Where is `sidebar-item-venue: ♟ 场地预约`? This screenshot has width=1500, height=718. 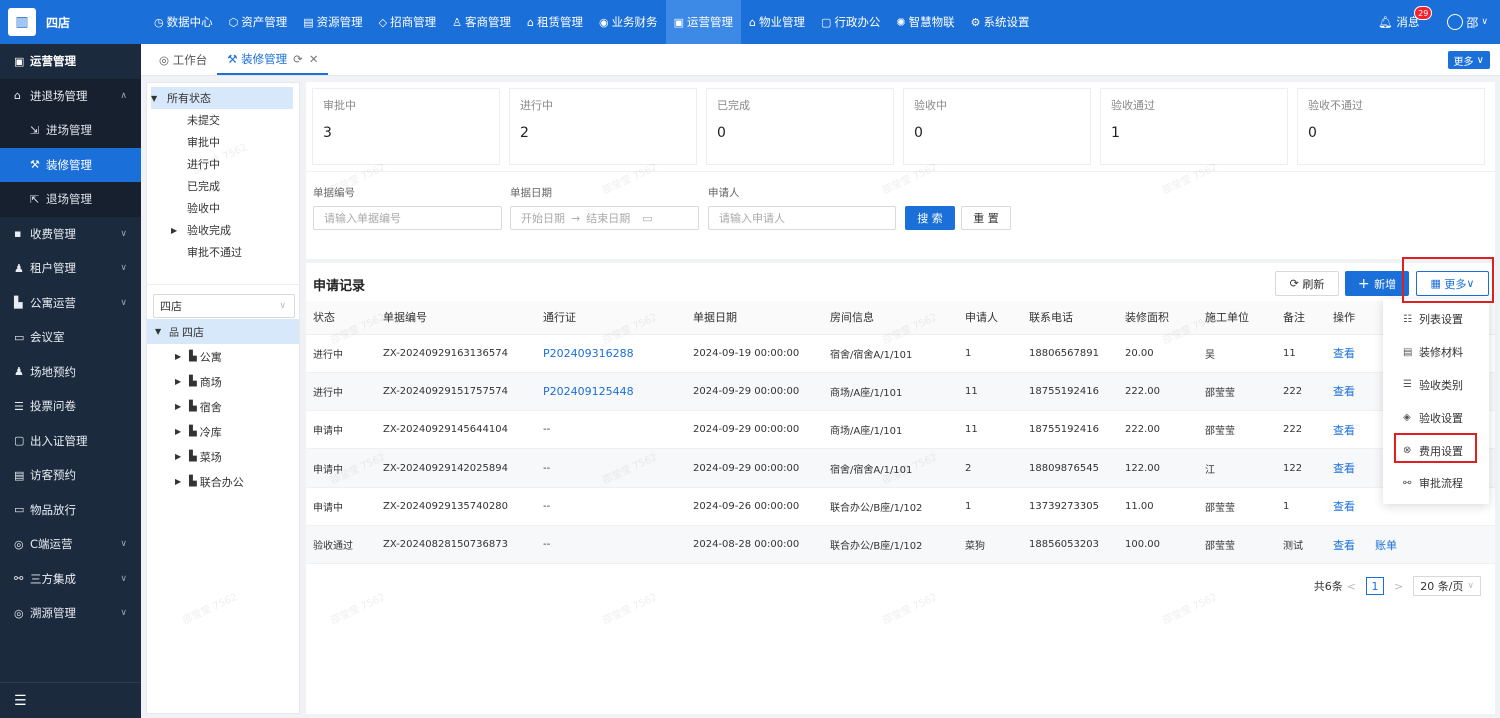
sidebar-item-venue: ♟ 场地预约 is located at coordinates (70, 372).